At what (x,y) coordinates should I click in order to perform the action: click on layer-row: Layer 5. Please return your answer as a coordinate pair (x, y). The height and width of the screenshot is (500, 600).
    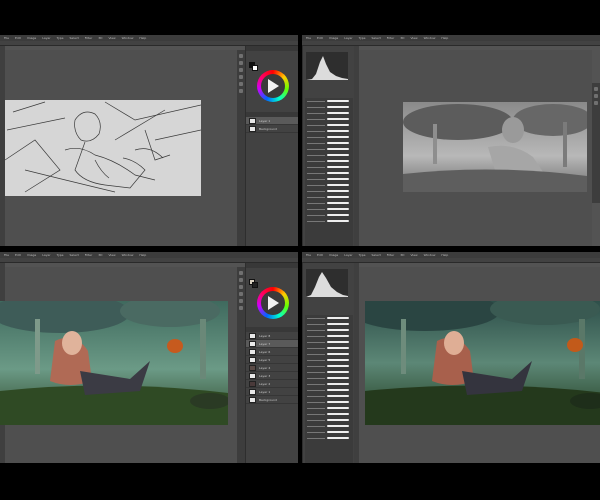
    Looking at the image, I should click on (272, 360).